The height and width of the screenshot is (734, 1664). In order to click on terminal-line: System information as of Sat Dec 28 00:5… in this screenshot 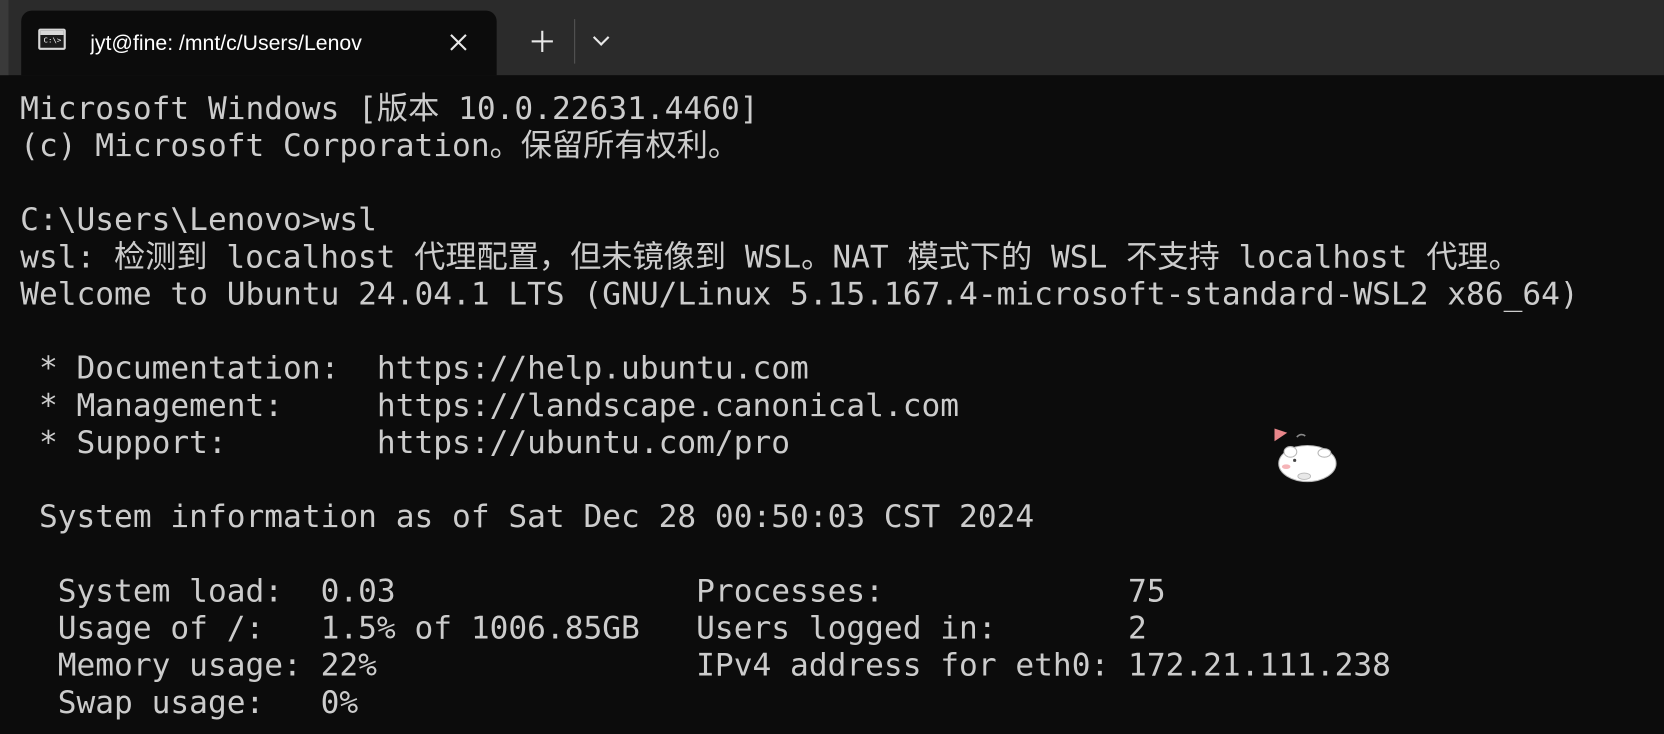, I will do `click(527, 516)`.